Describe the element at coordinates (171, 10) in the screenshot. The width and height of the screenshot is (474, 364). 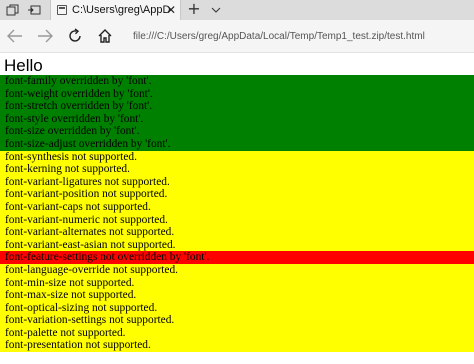
I see `tab-close-icon: ✕` at that location.